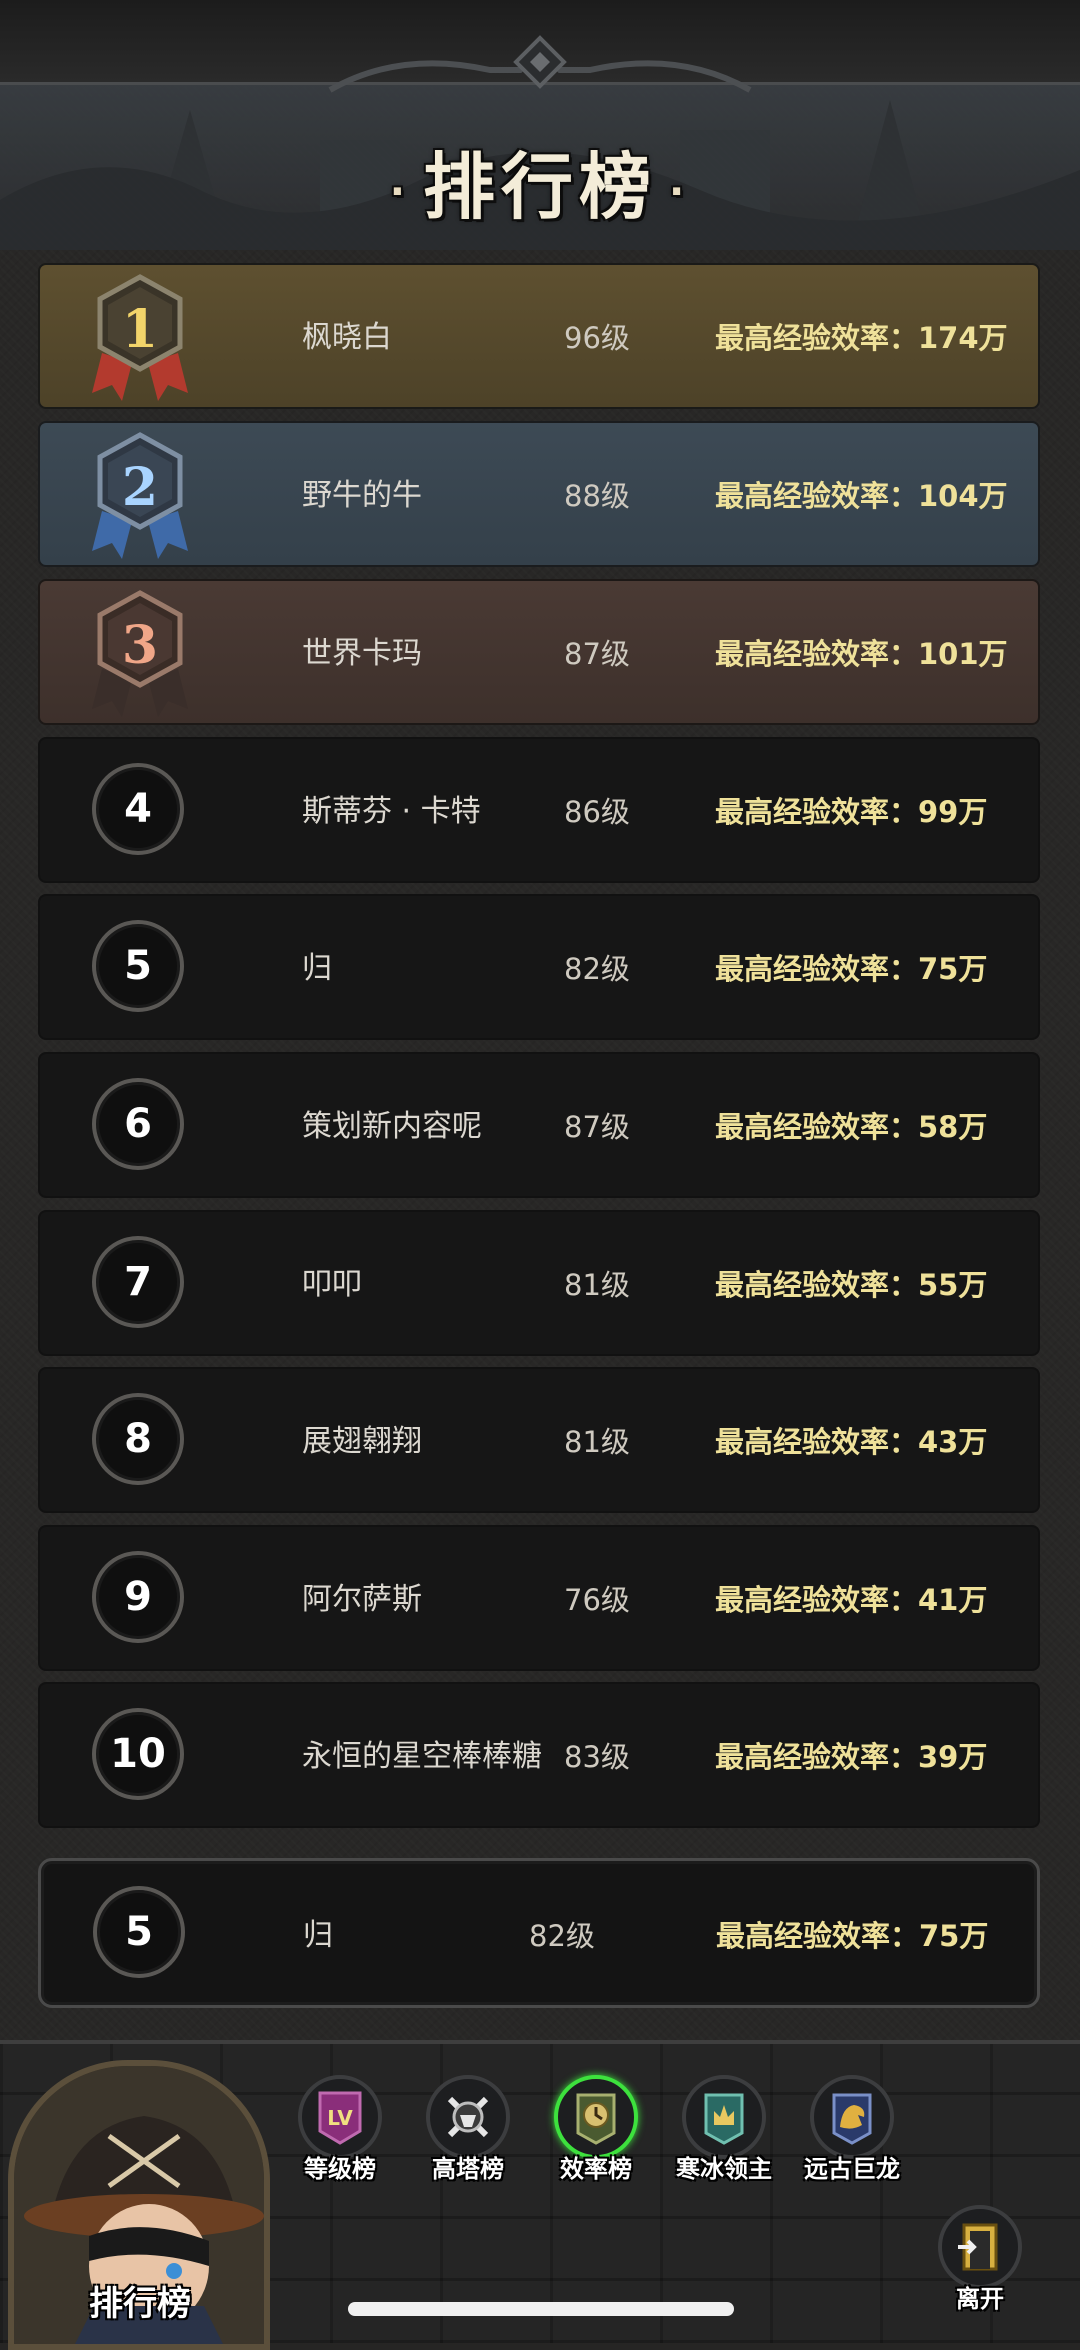 Image resolution: width=1080 pixels, height=2350 pixels. Describe the element at coordinates (332, 1284) in the screenshot. I see `player-name: 叩叩` at that location.